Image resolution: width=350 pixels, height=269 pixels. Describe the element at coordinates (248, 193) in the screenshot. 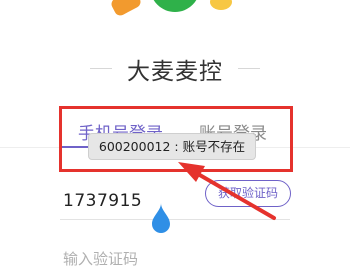

I see `get-code-button: 获取验证码` at that location.